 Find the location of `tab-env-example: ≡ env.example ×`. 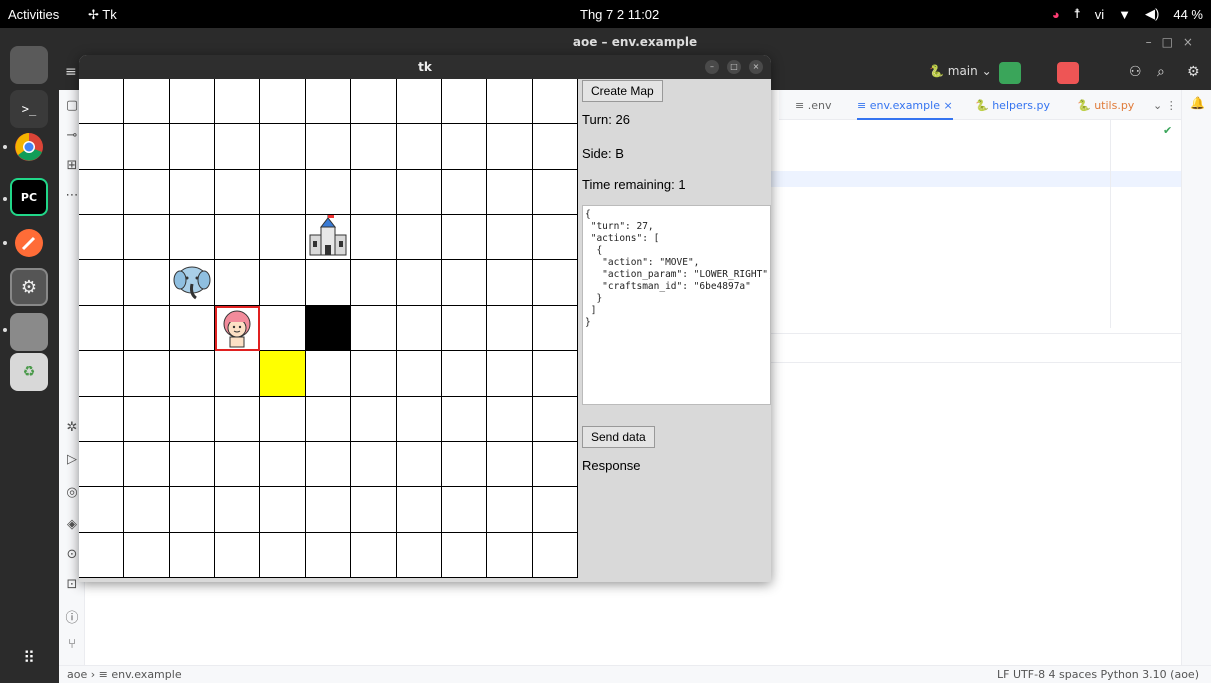

tab-env-example: ≡ env.example × is located at coordinates (905, 109).